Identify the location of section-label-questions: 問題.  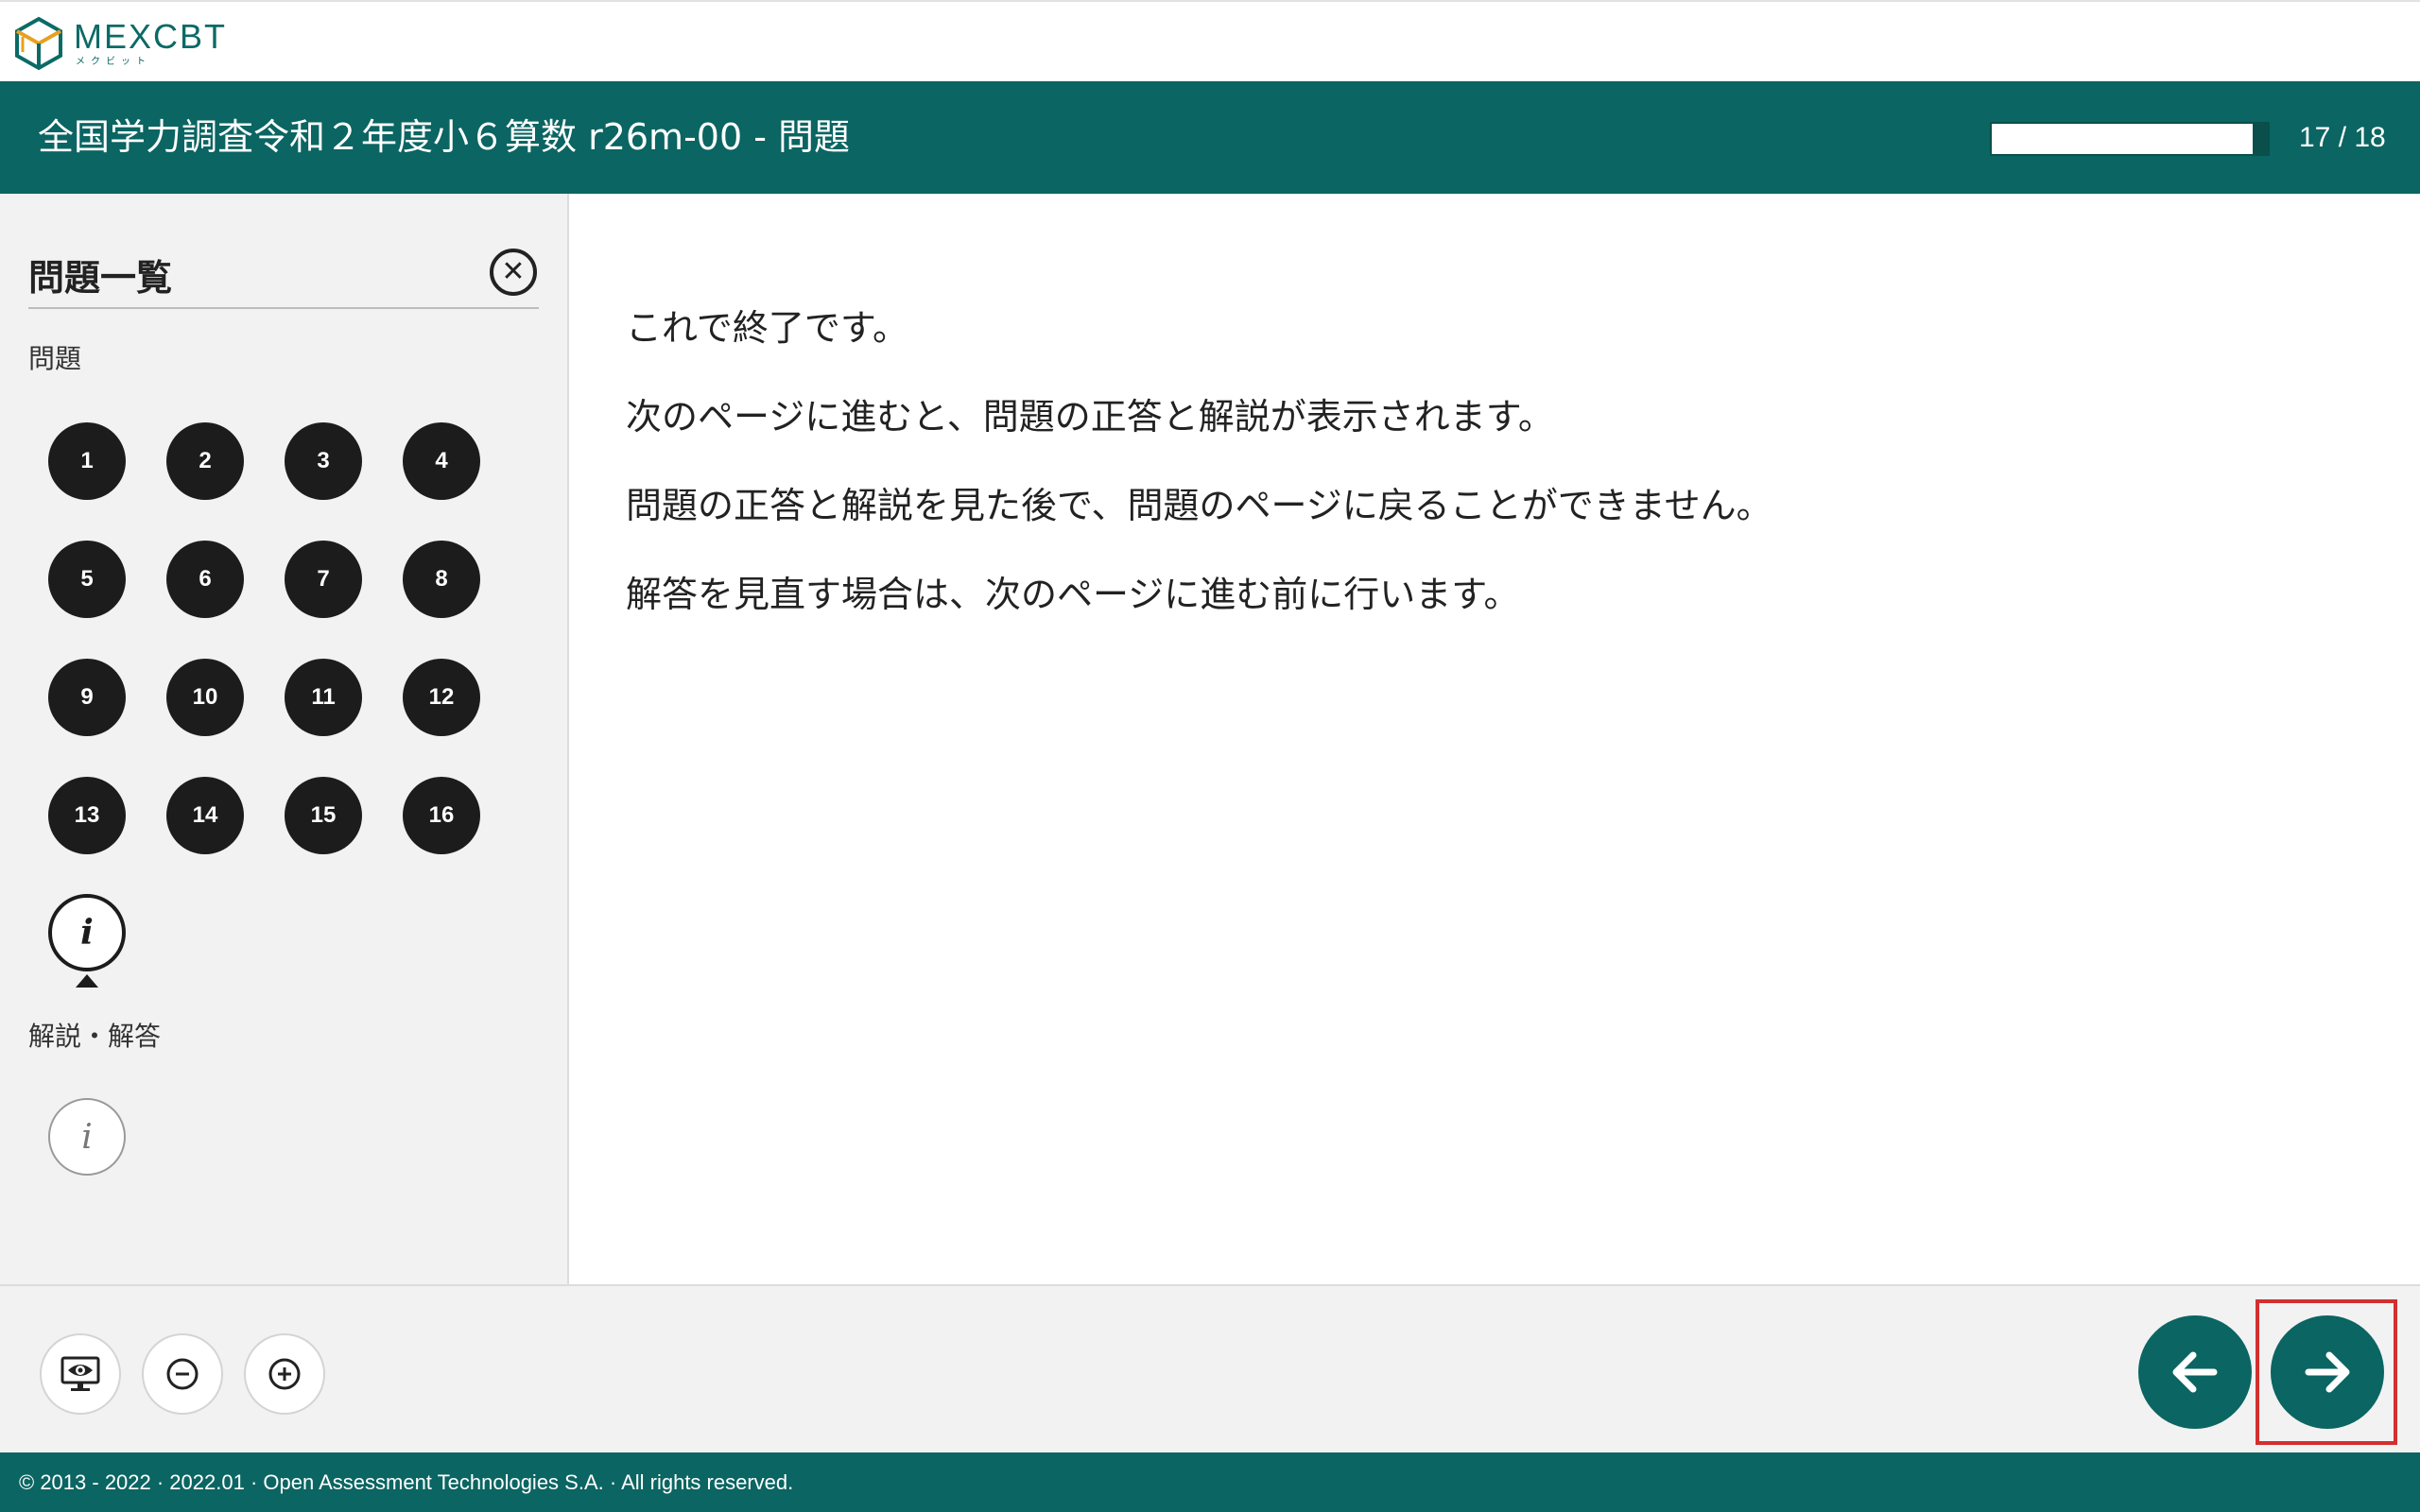
(55, 358).